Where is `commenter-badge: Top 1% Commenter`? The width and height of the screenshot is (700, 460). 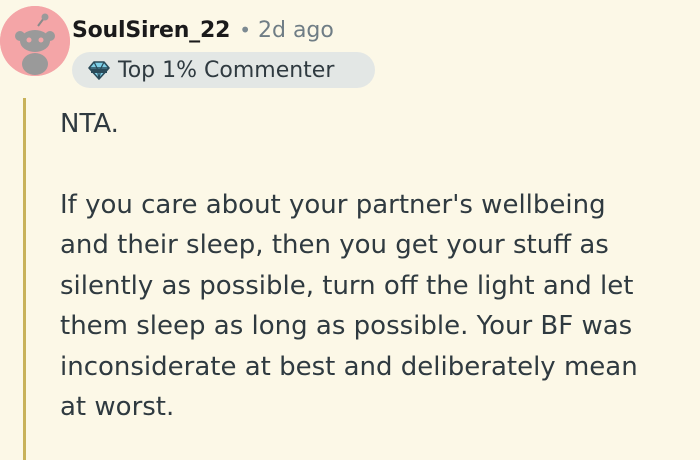
commenter-badge: Top 1% Commenter is located at coordinates (223, 70).